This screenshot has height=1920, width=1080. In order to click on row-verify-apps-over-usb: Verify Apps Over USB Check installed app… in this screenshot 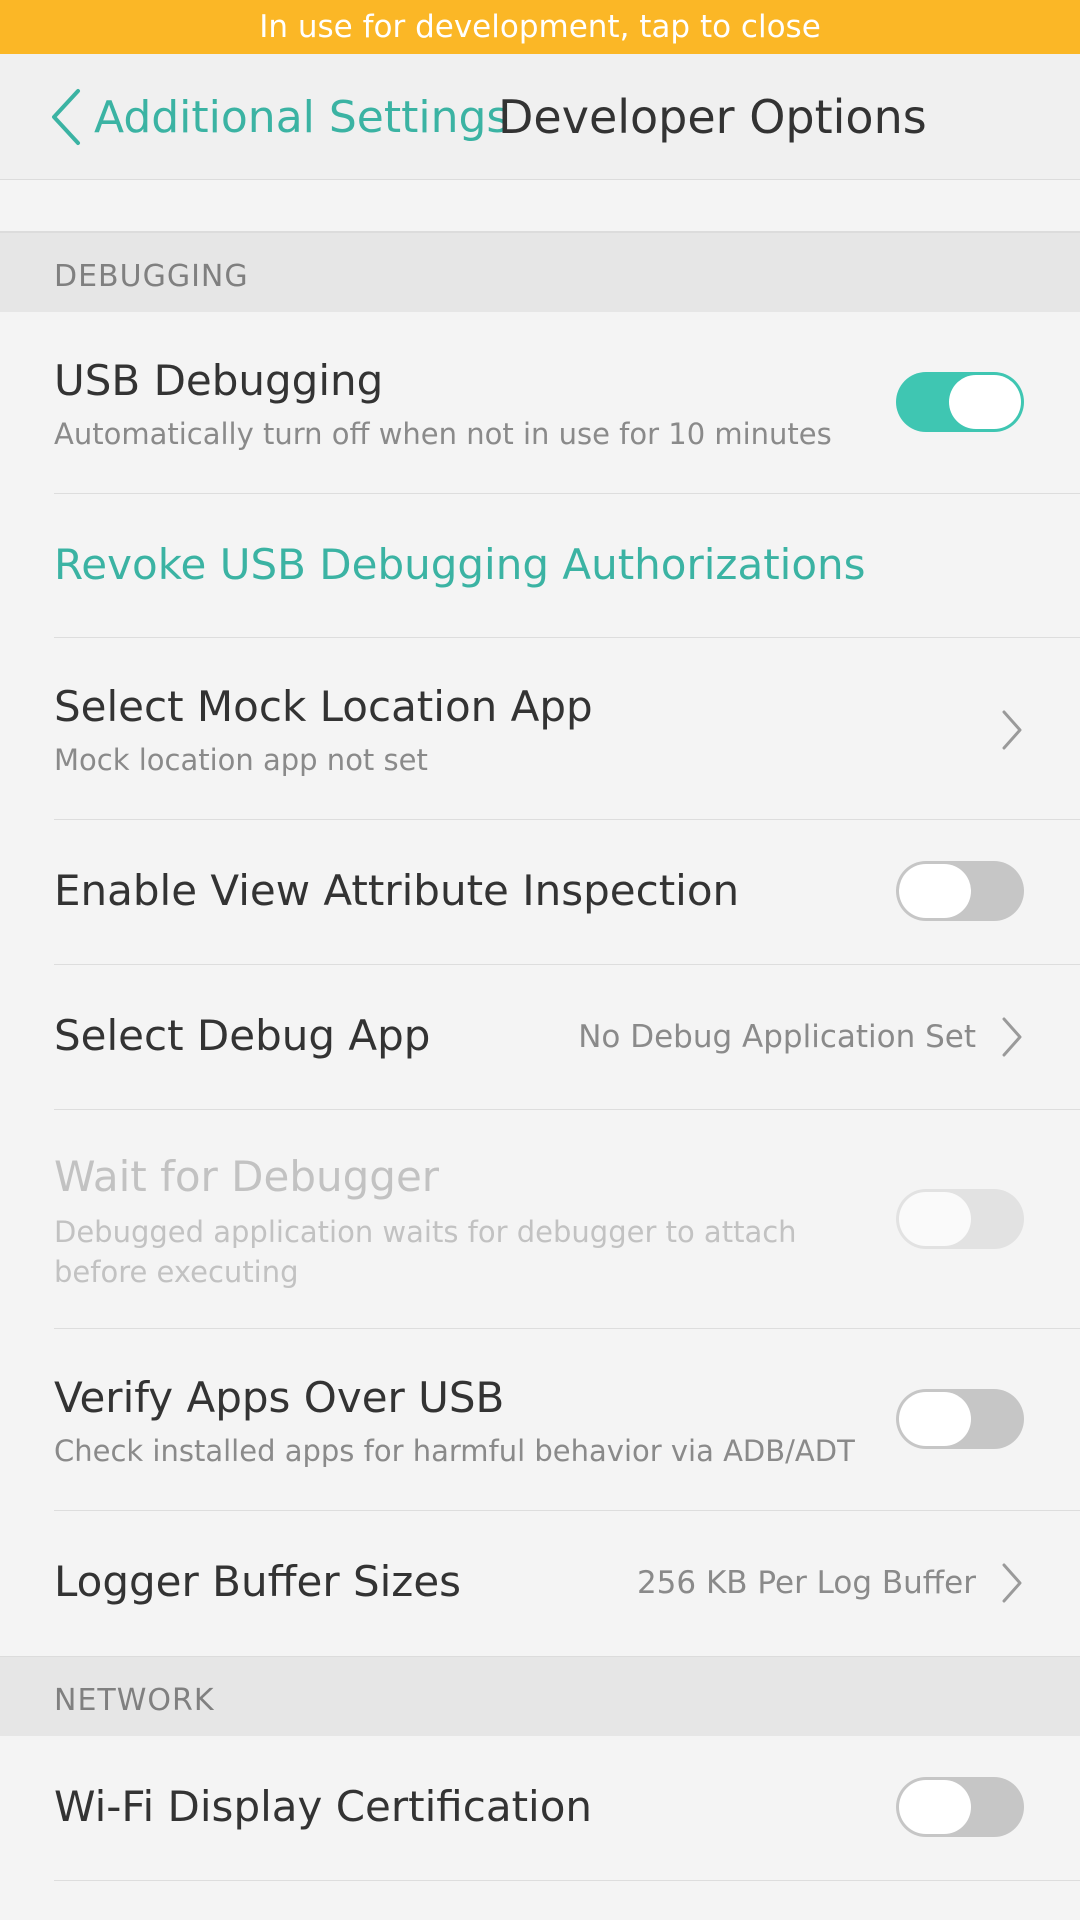, I will do `click(540, 1420)`.